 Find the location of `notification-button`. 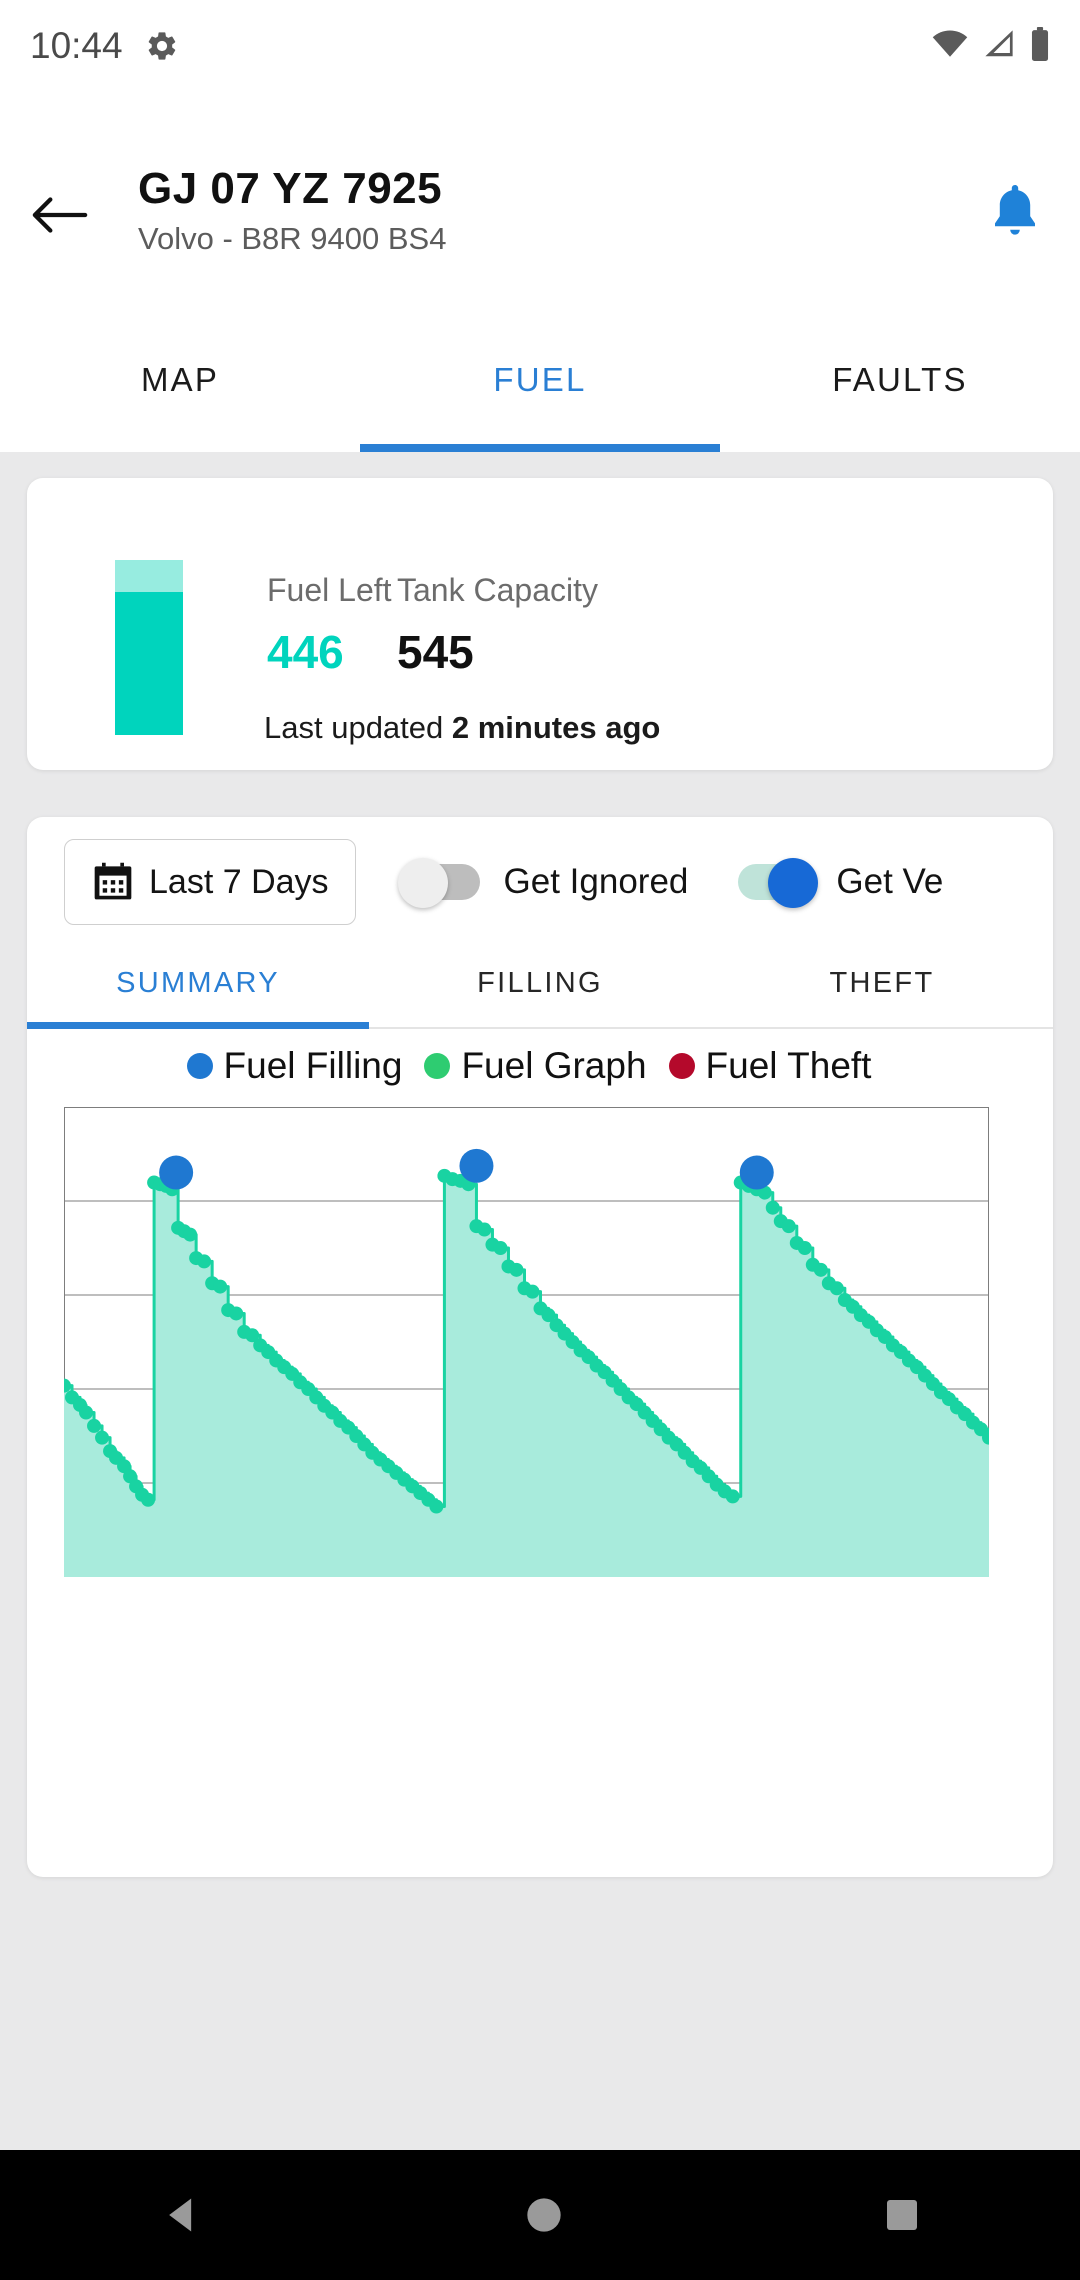

notification-button is located at coordinates (1015, 211).